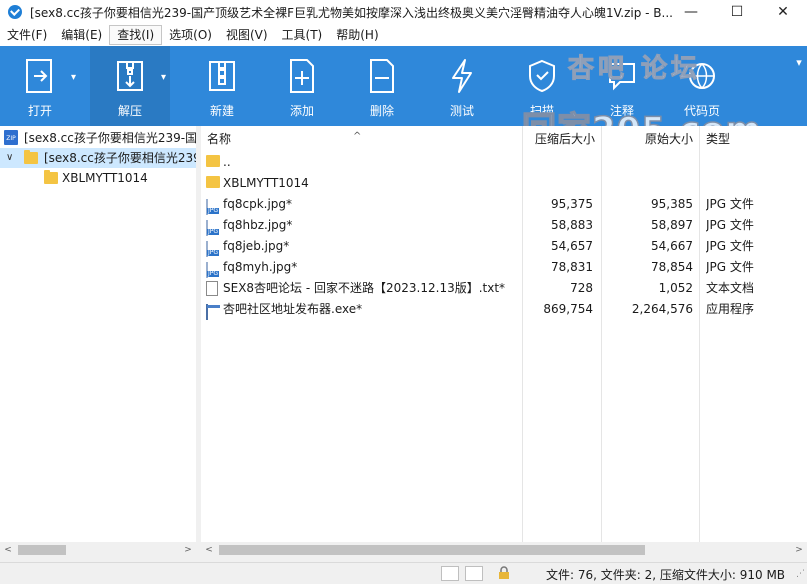 The height and width of the screenshot is (584, 807). I want to click on close-button: ✕, so click(783, 12).